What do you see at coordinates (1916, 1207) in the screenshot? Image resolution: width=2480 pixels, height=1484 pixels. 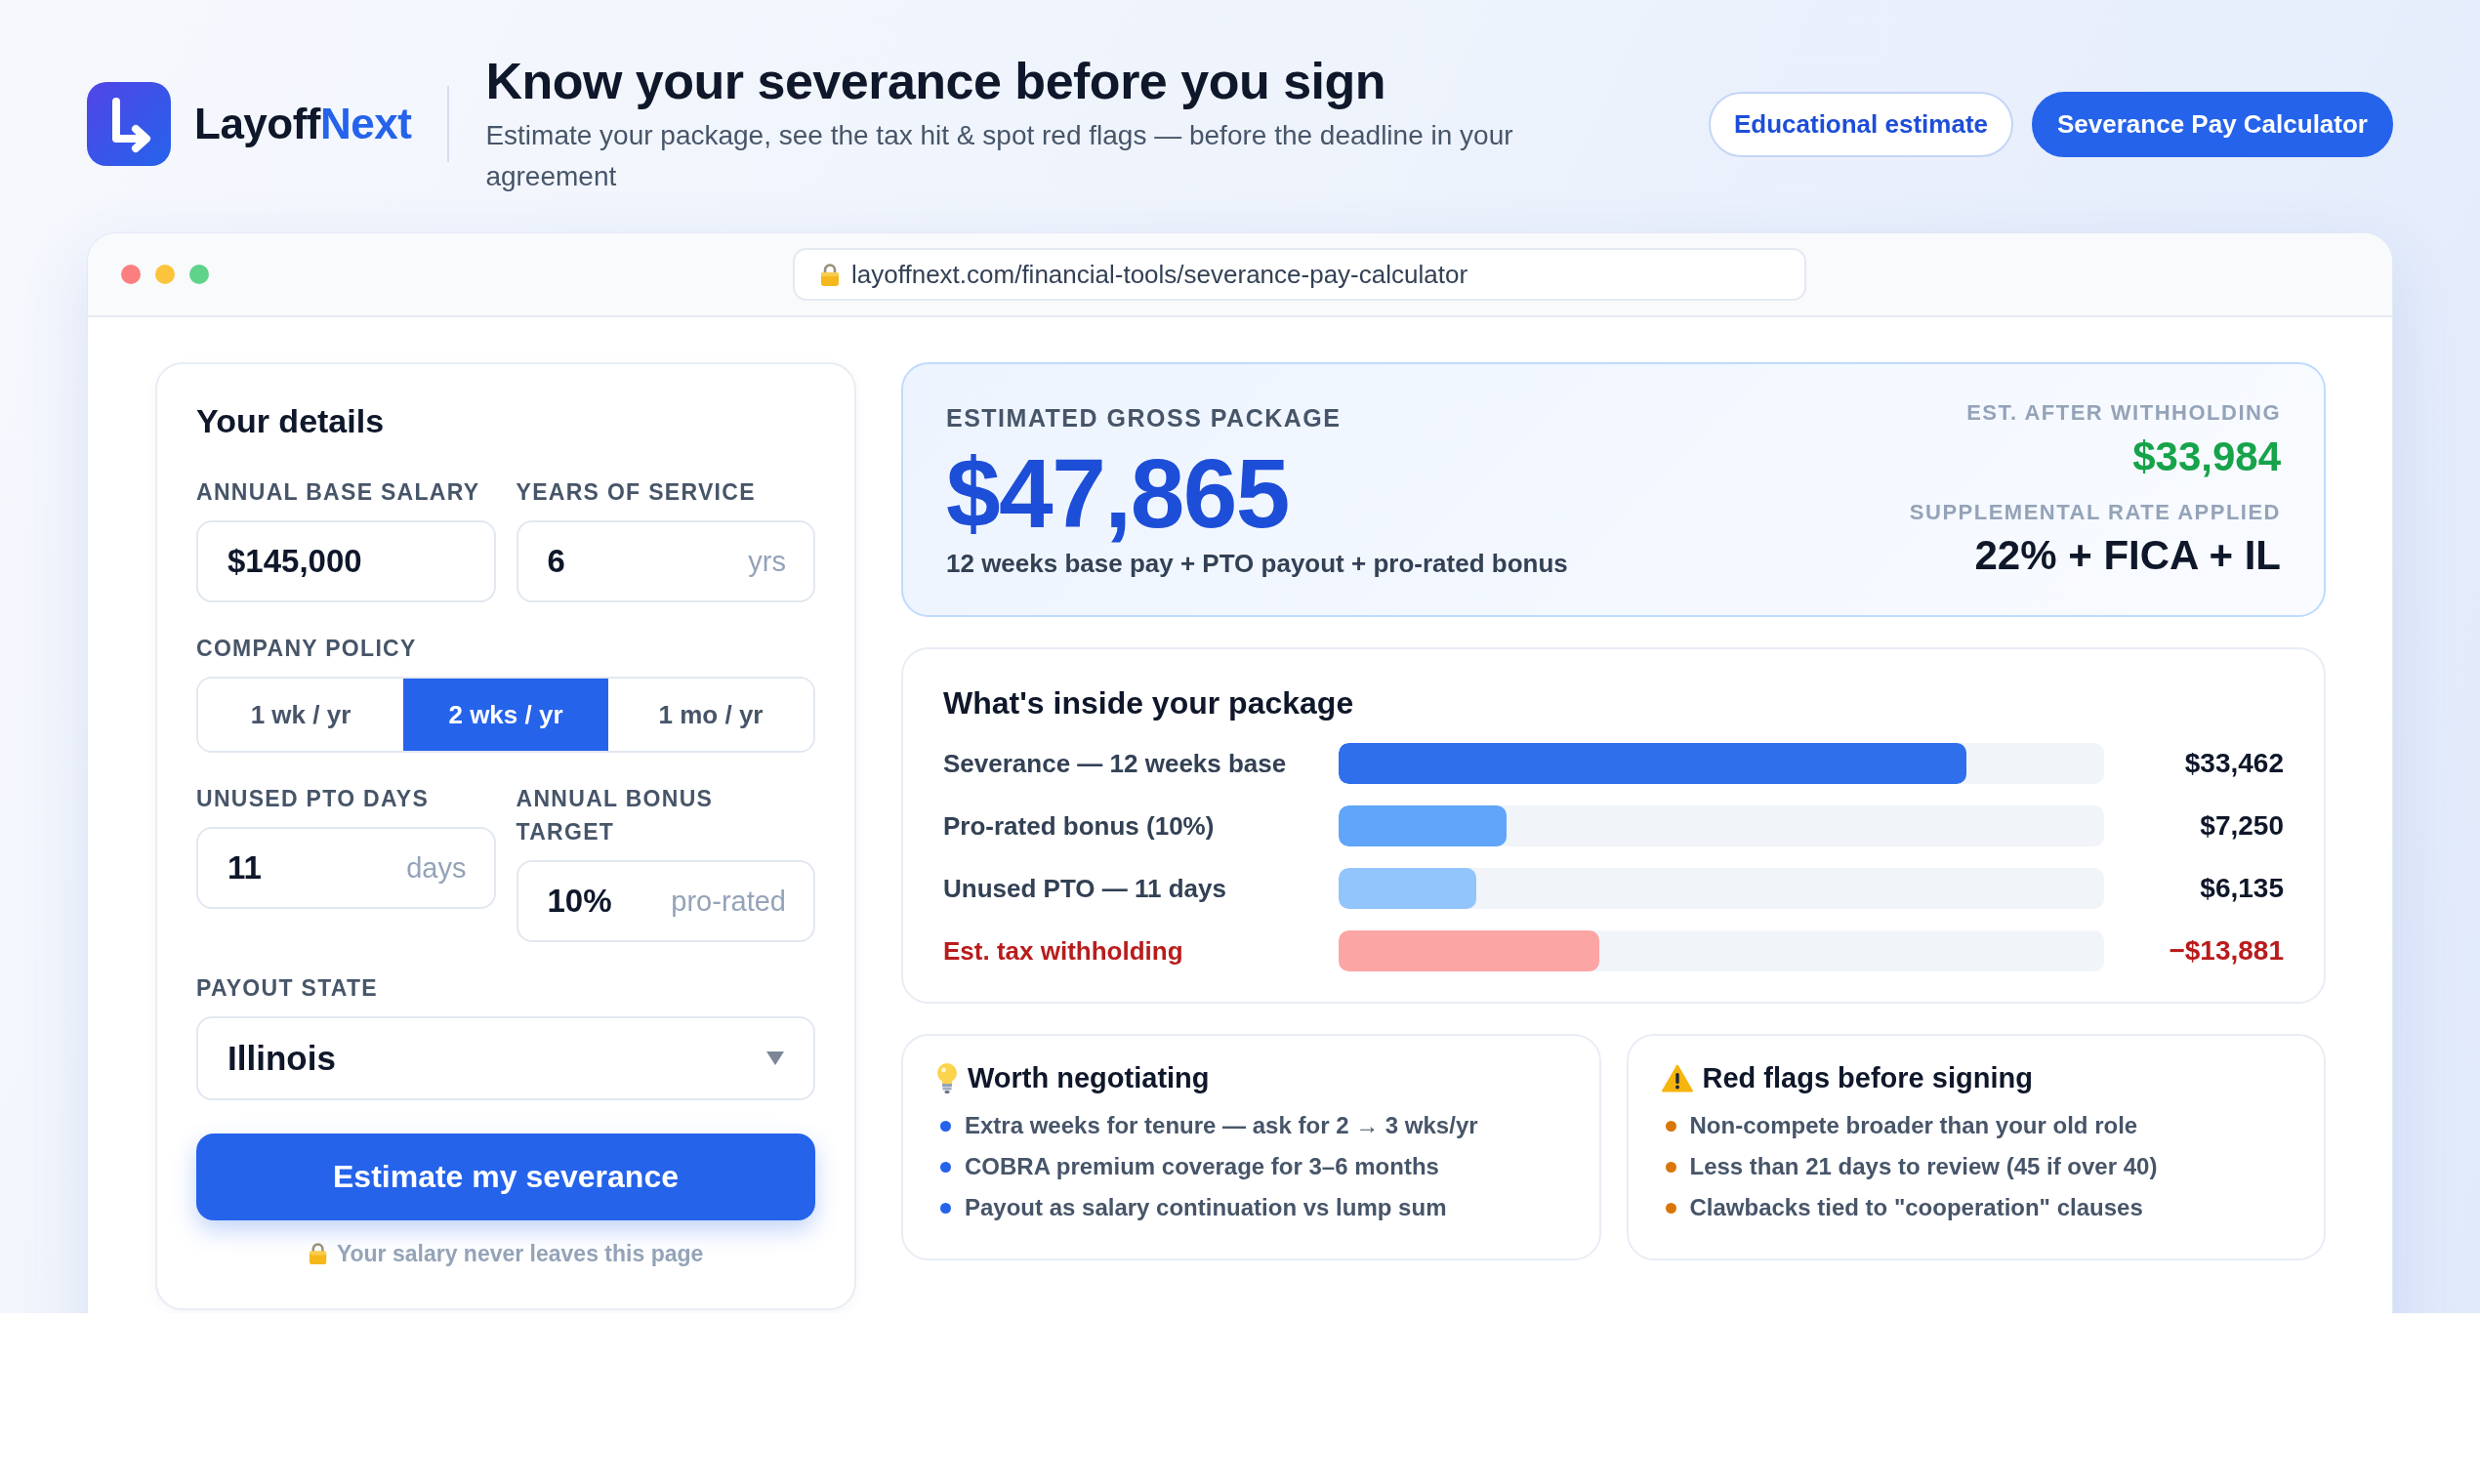 I see `list-item-text: Clawbacks tied to "cooperation" clauses` at bounding box center [1916, 1207].